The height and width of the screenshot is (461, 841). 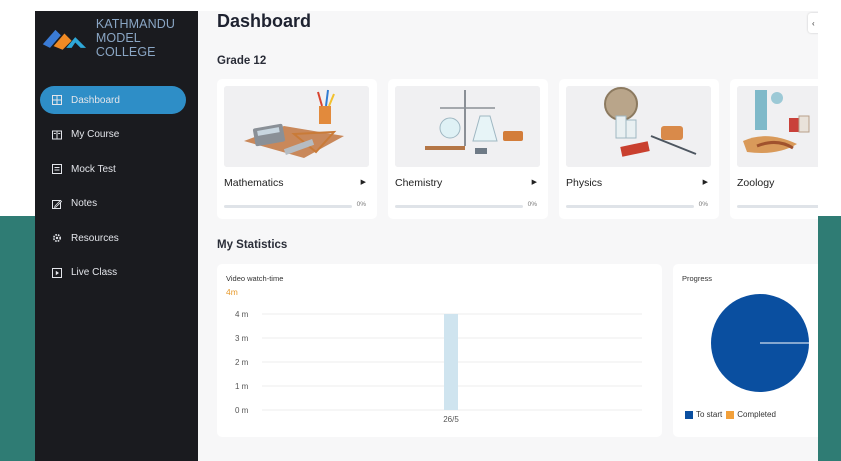 I want to click on dashboard-icon, so click(x=57, y=100).